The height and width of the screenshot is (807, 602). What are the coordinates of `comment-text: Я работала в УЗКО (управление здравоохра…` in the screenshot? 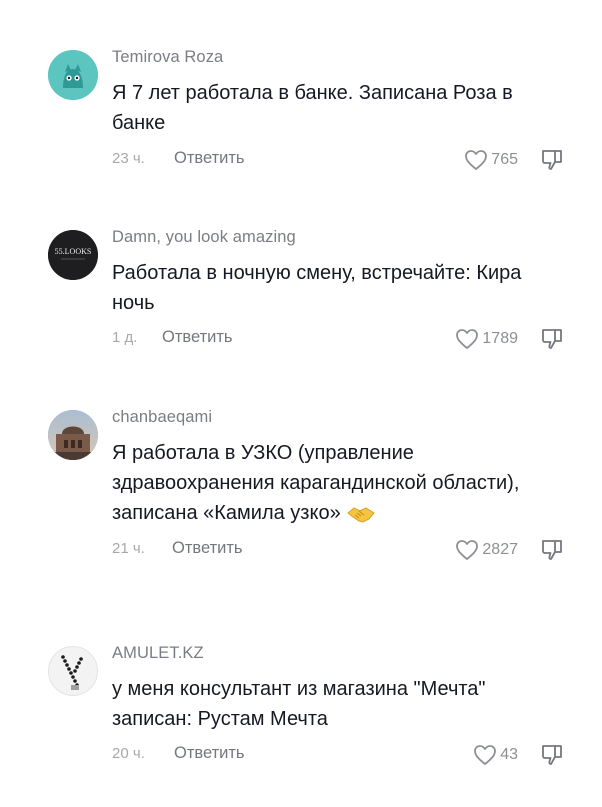 It's located at (337, 483).